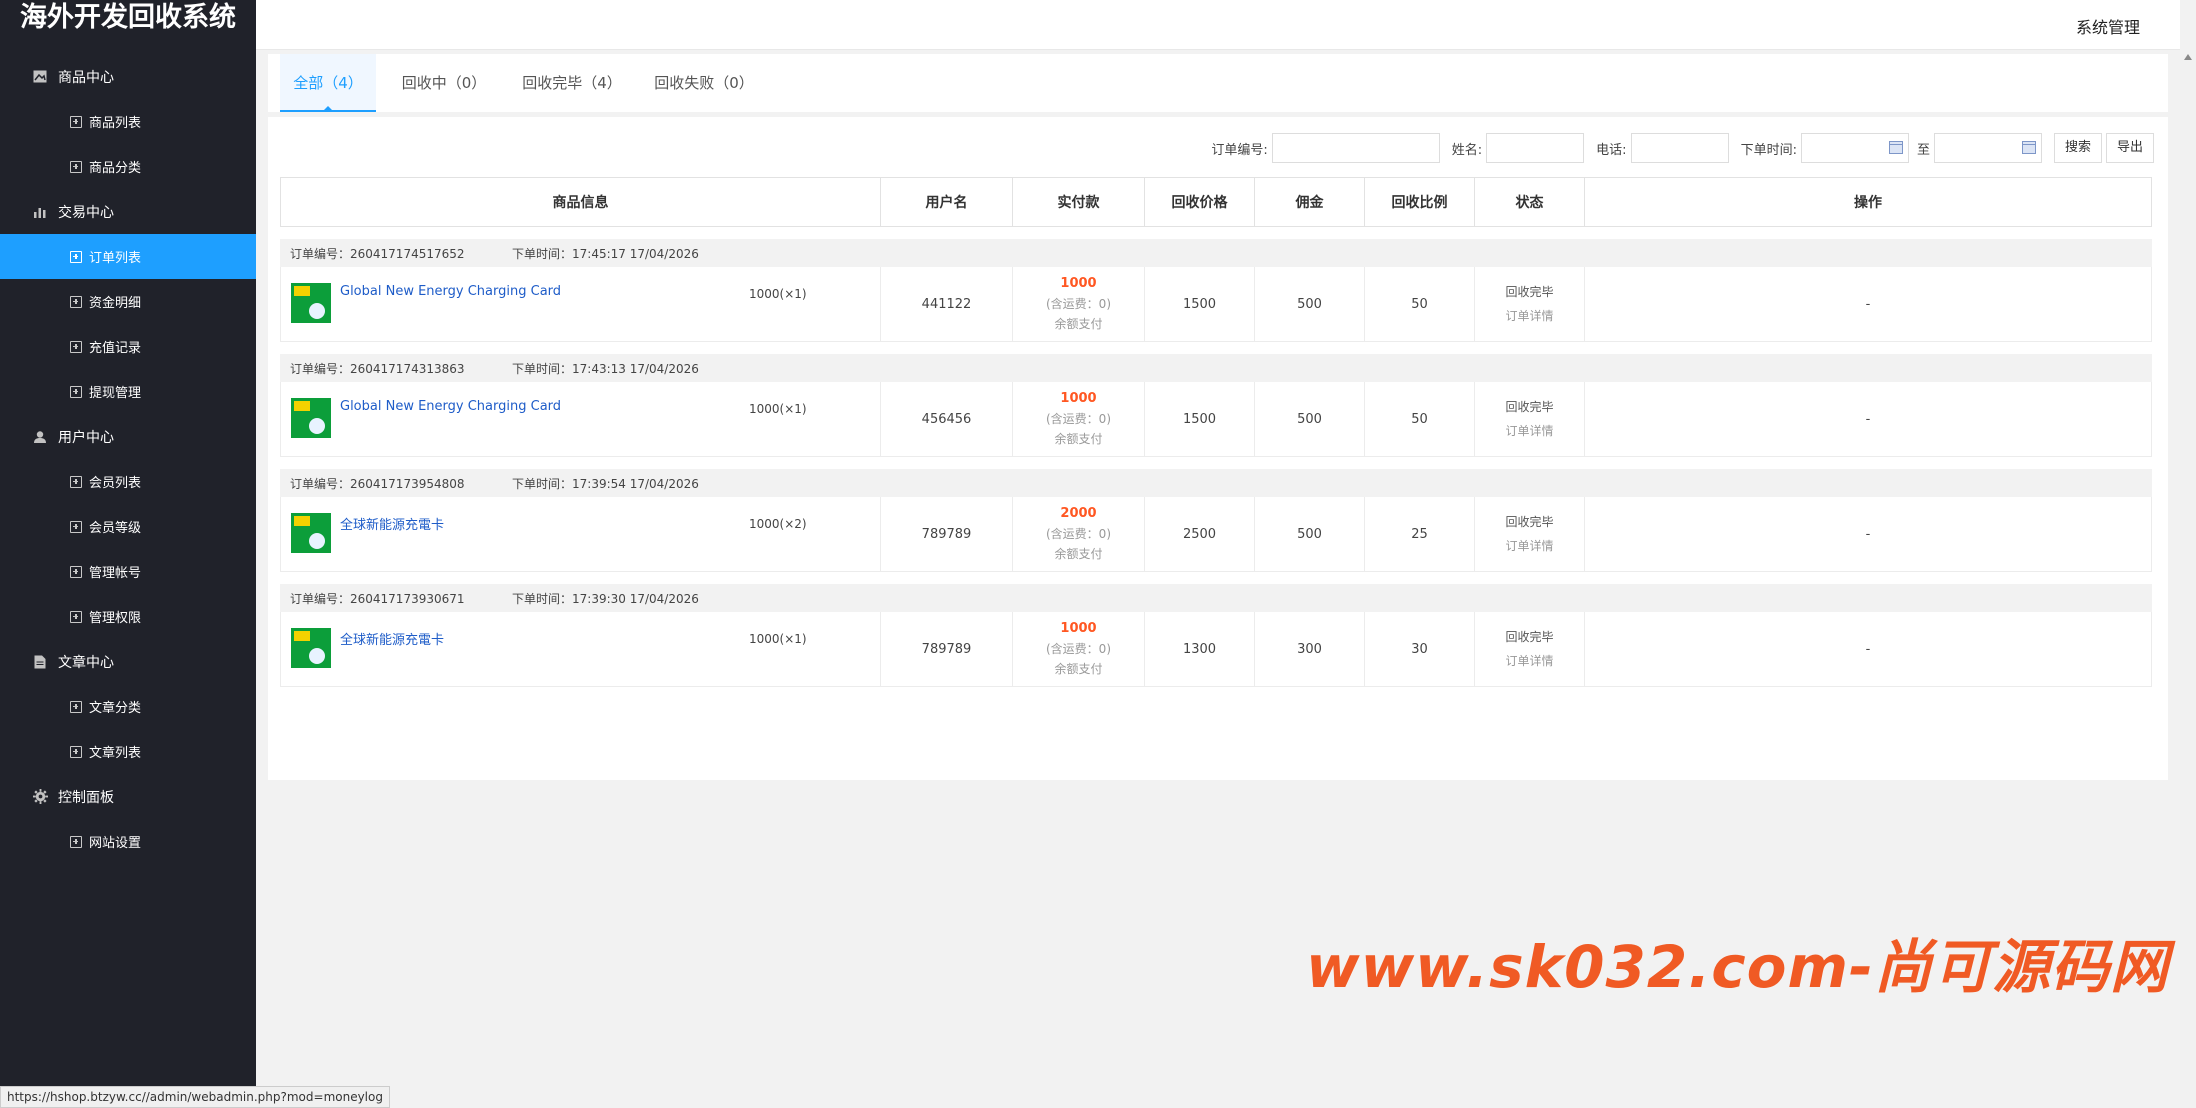  Describe the element at coordinates (605, 598) in the screenshot. I see `order-time: 下单时间：17:39:30 17/04/2026` at that location.